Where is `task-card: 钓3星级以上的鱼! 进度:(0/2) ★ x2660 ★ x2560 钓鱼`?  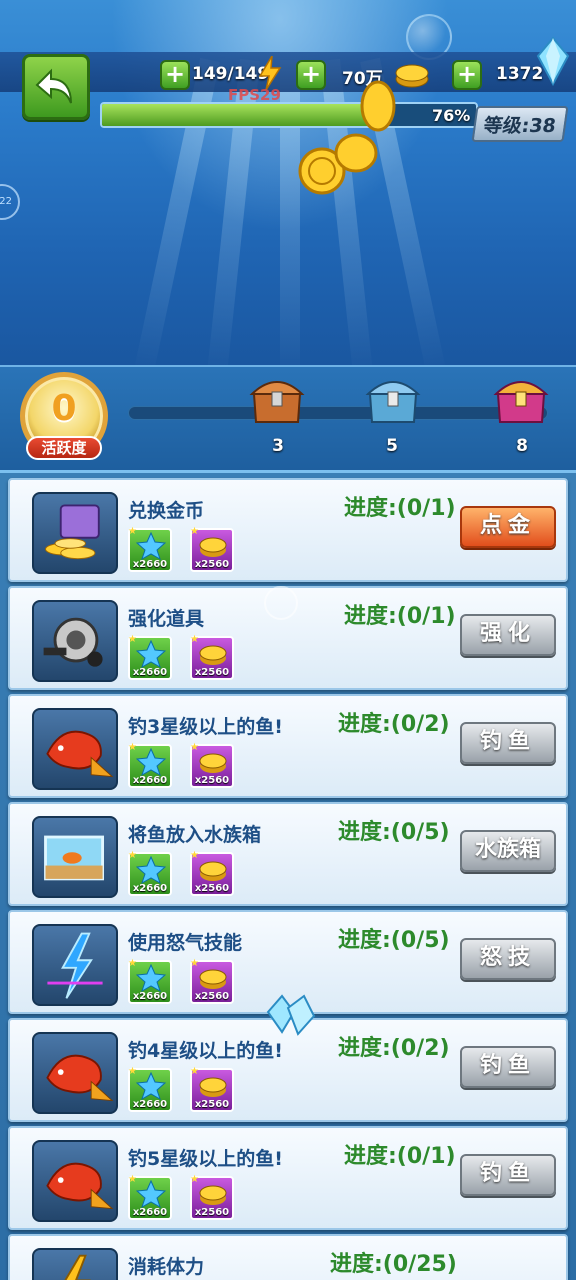 task-card: 钓3星级以上的鱼! 进度:(0/2) ★ x2660 ★ x2560 钓鱼 is located at coordinates (288, 746).